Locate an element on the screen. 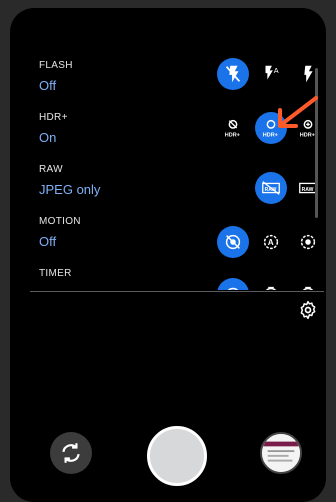 The image size is (336, 502). flash-value: Off is located at coordinates (48, 85).